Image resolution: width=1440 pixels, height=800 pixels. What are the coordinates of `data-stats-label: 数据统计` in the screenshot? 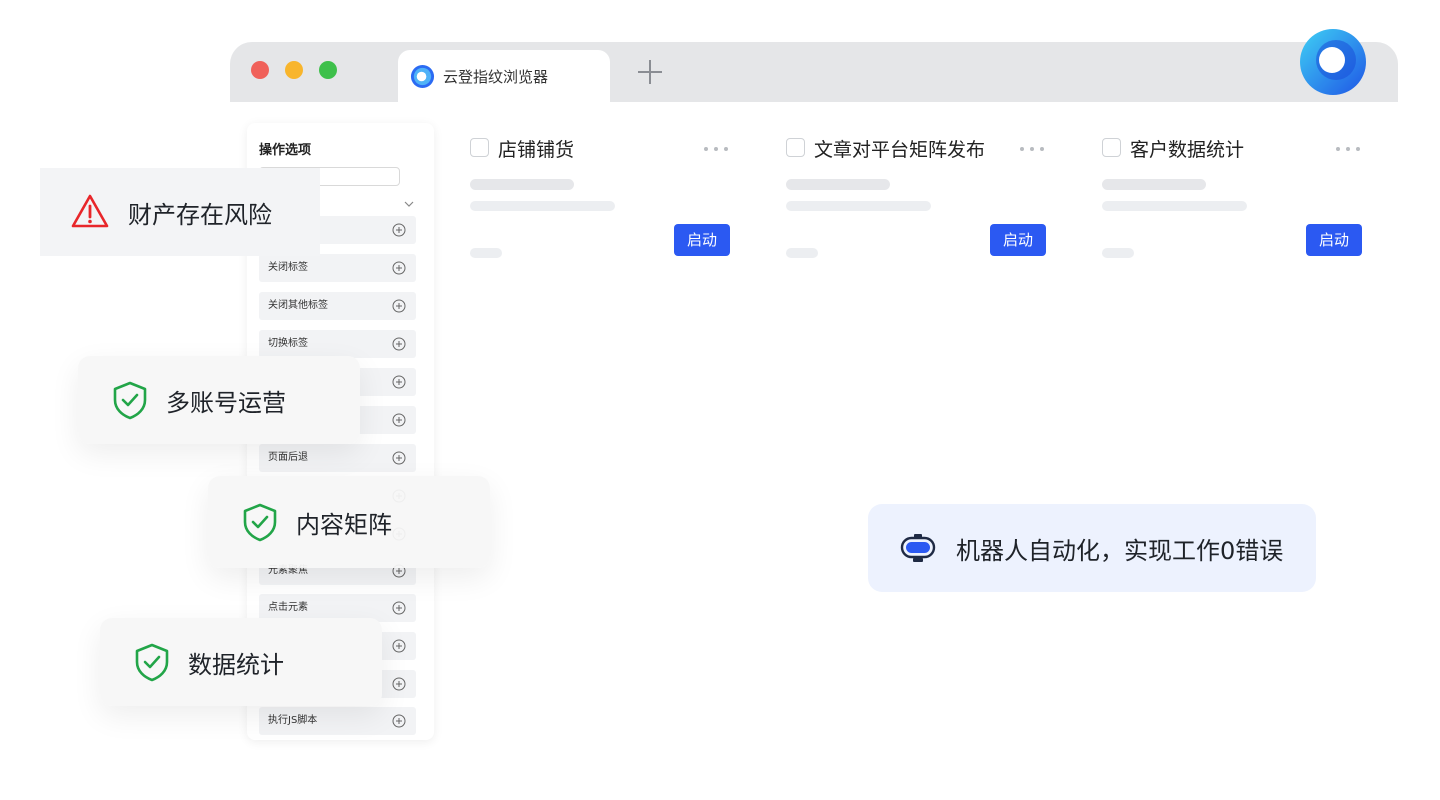 It's located at (236, 664).